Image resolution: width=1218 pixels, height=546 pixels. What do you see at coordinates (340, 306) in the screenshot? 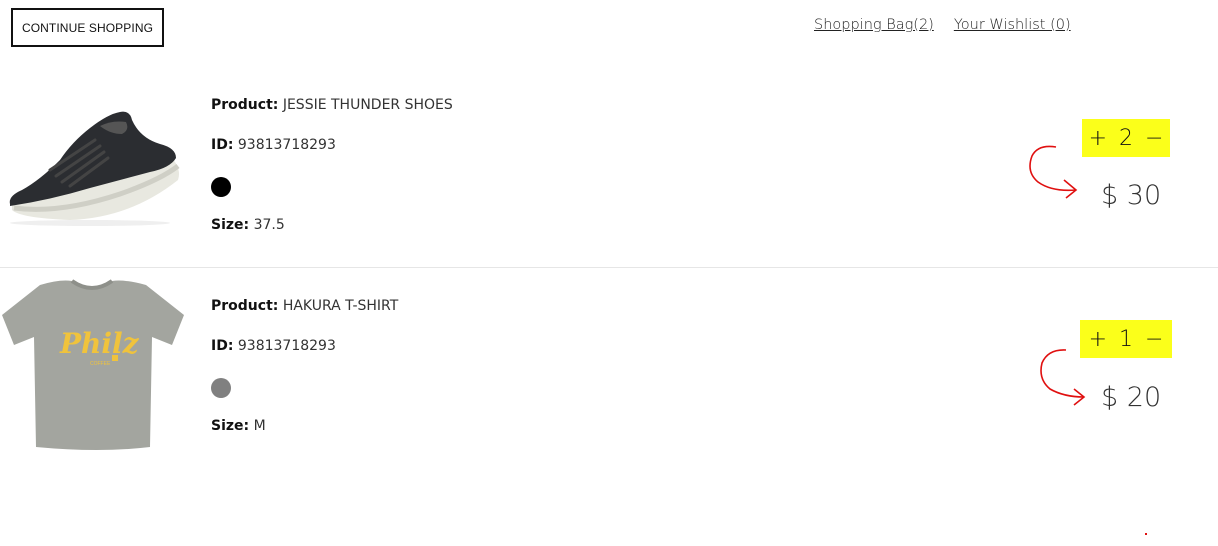
I see `product-value: HAKURA T-SHIRT` at bounding box center [340, 306].